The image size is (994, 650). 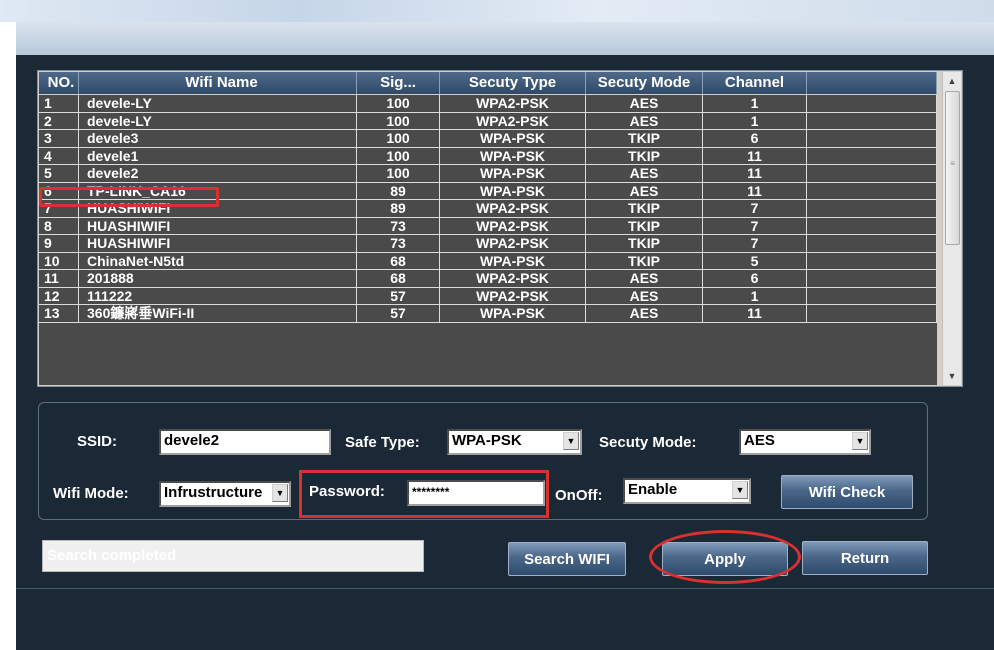 What do you see at coordinates (488, 104) in the screenshot?
I see `table-row: 1 devele-LY 100 WPA2-PSK AES 1` at bounding box center [488, 104].